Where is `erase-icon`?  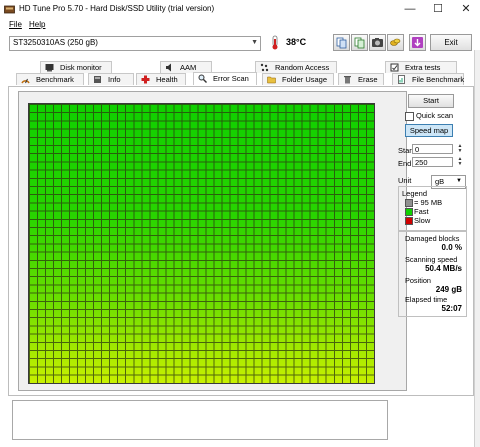
erase-icon is located at coordinates (347, 80).